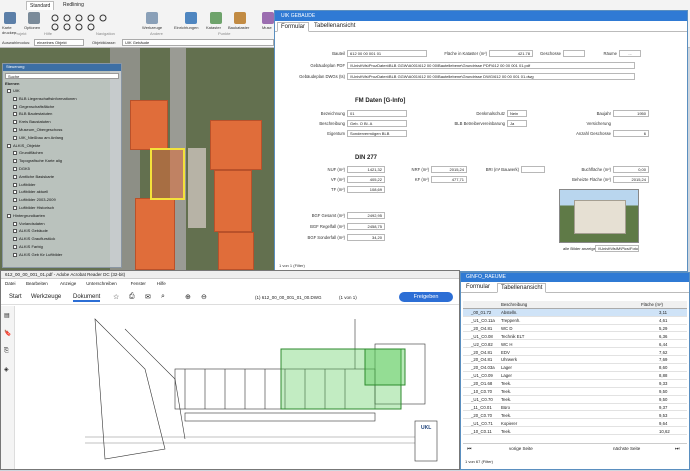  I want to click on field-value: 421.78, so click(511, 53).